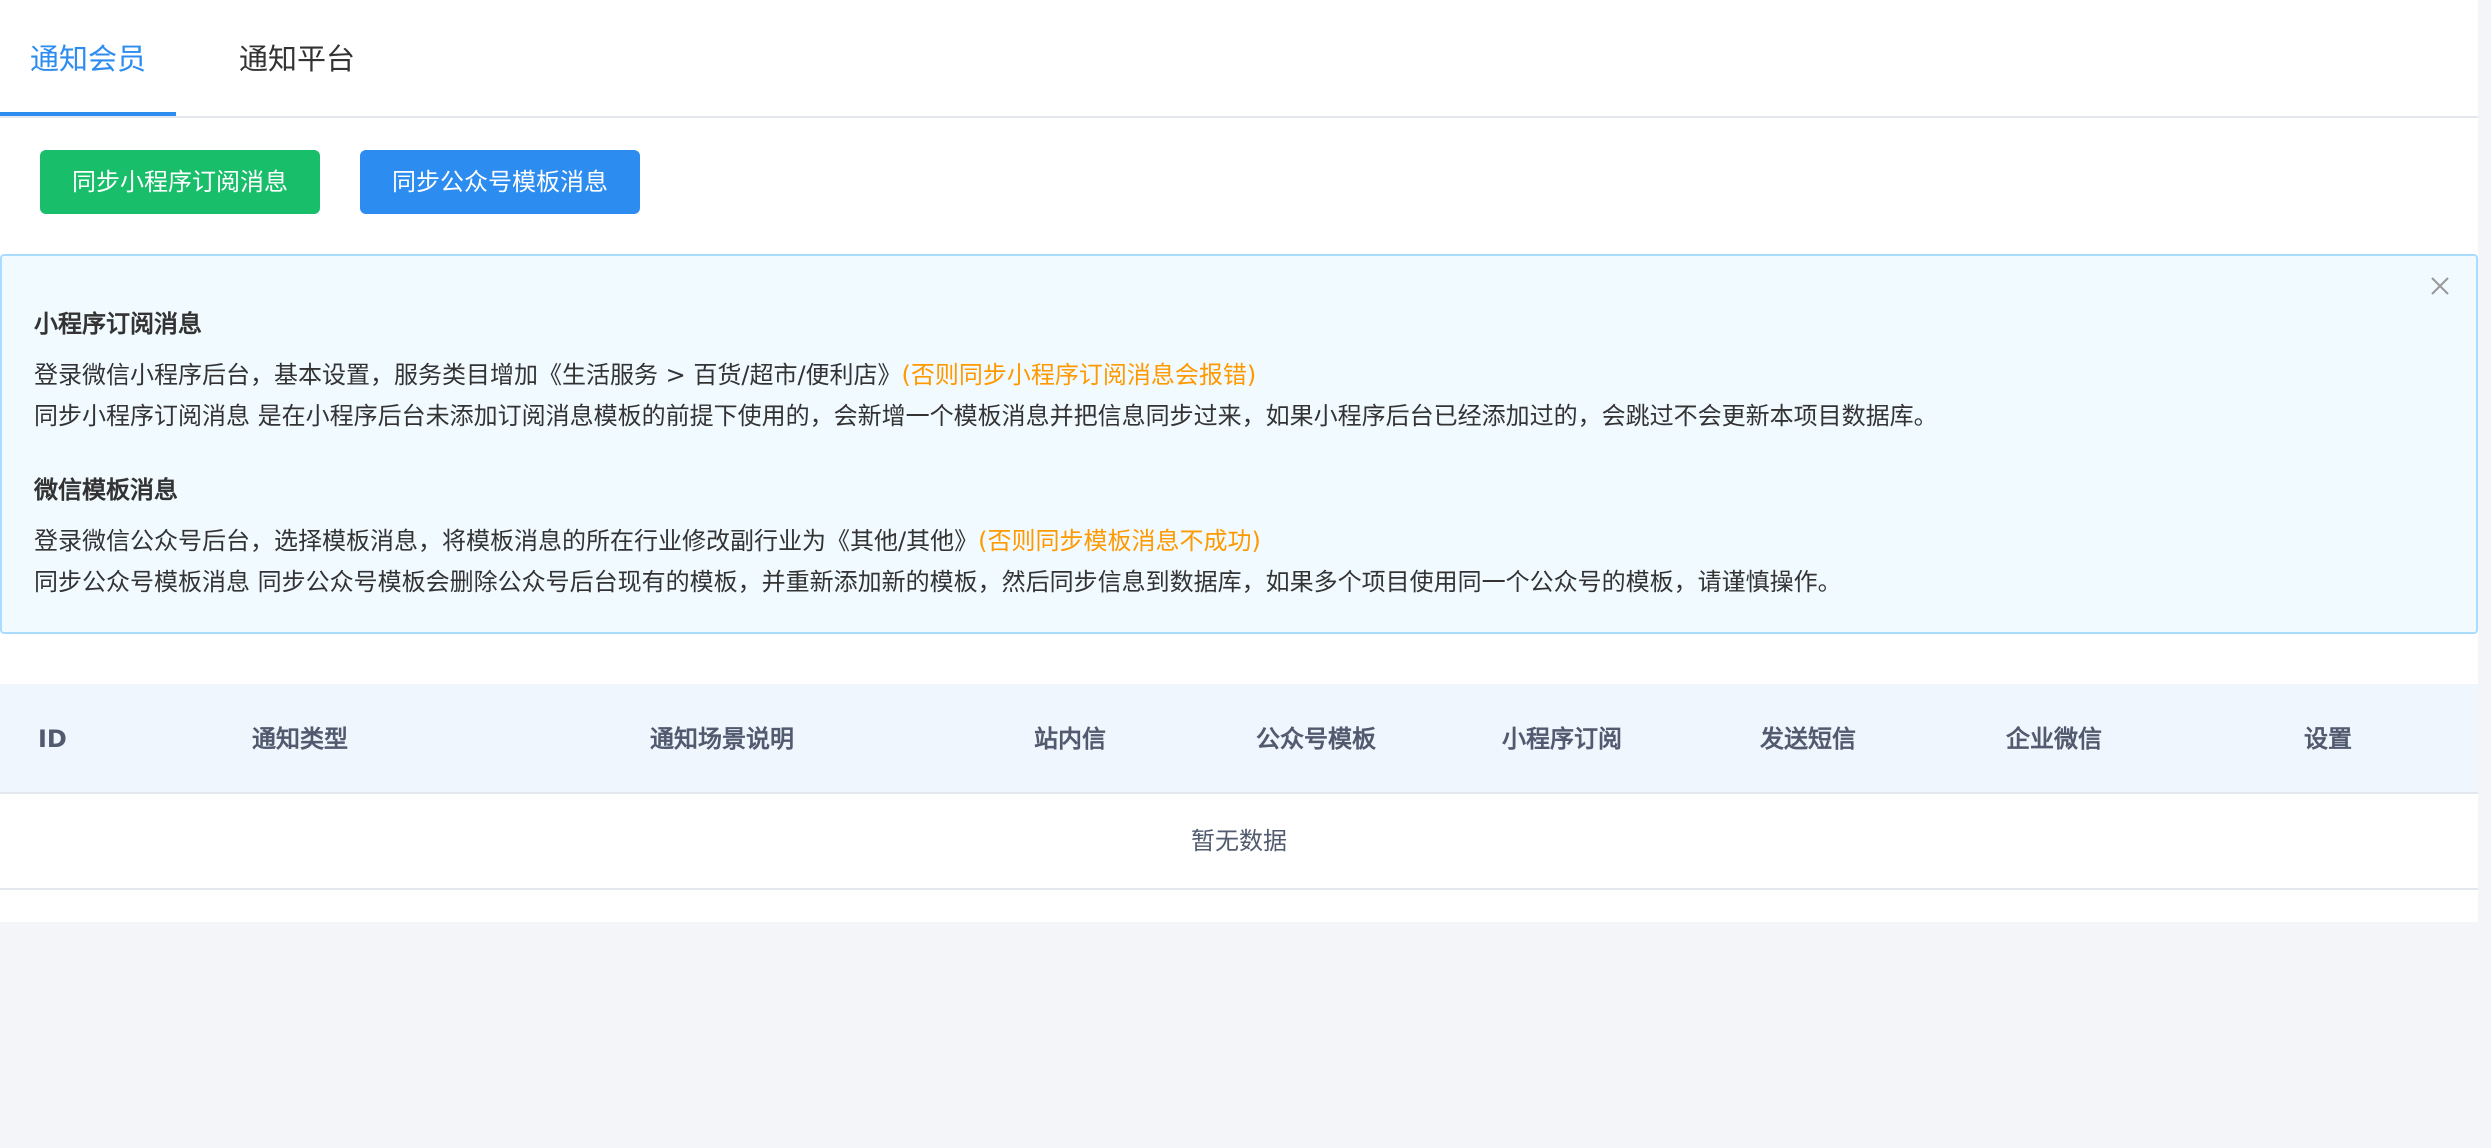 Image resolution: width=2491 pixels, height=1148 pixels. What do you see at coordinates (88, 114) in the screenshot?
I see `active-tab-indicator` at bounding box center [88, 114].